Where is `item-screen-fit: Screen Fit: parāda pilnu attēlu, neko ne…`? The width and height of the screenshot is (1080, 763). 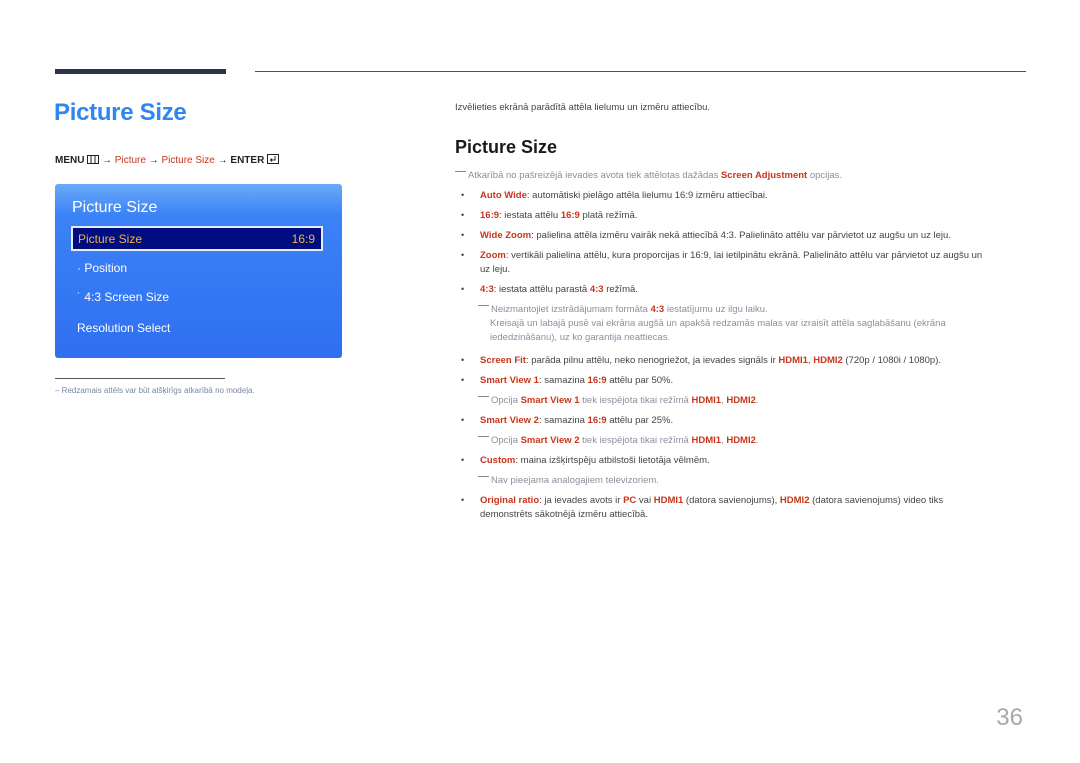 item-screen-fit: Screen Fit: parāda pilnu attēlu, neko ne… is located at coordinates (711, 360).